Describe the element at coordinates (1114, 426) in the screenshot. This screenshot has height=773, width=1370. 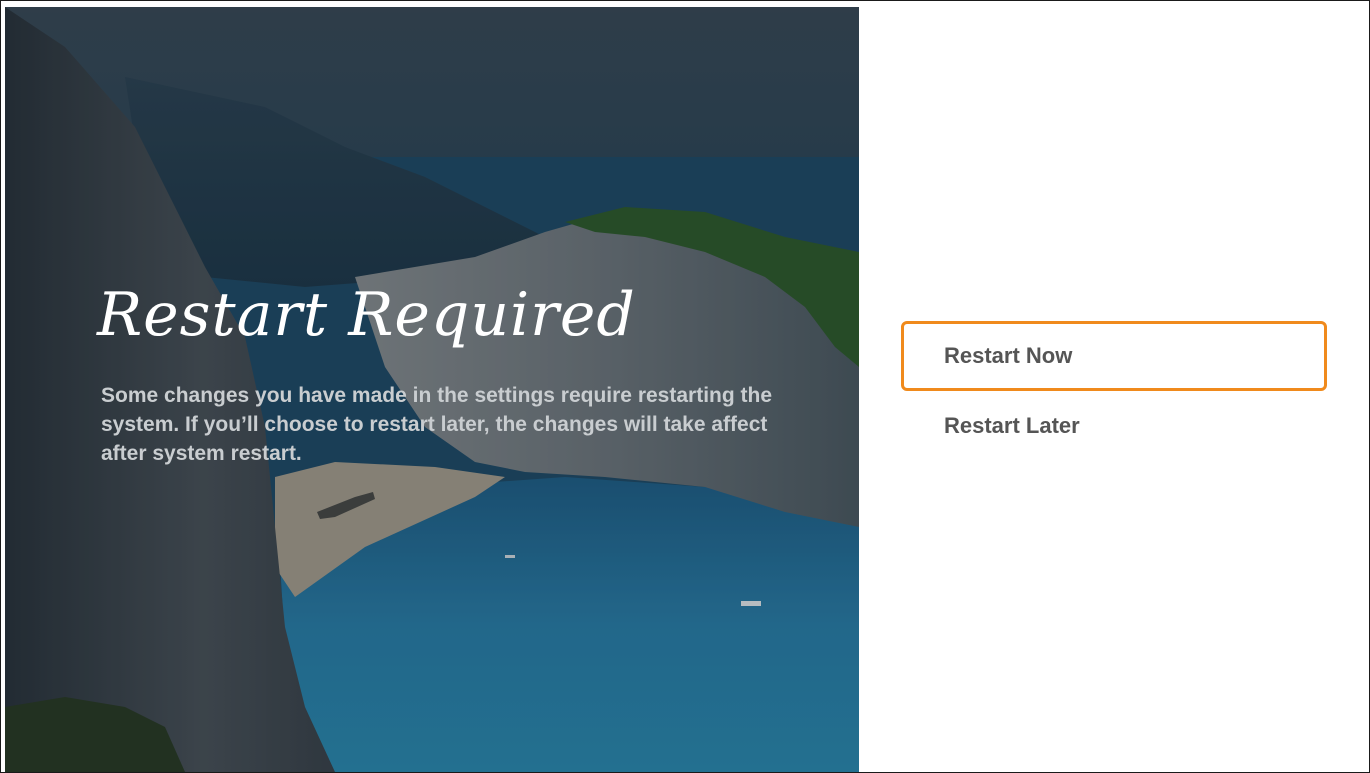
I see `restart-later-button: Restart Later` at that location.